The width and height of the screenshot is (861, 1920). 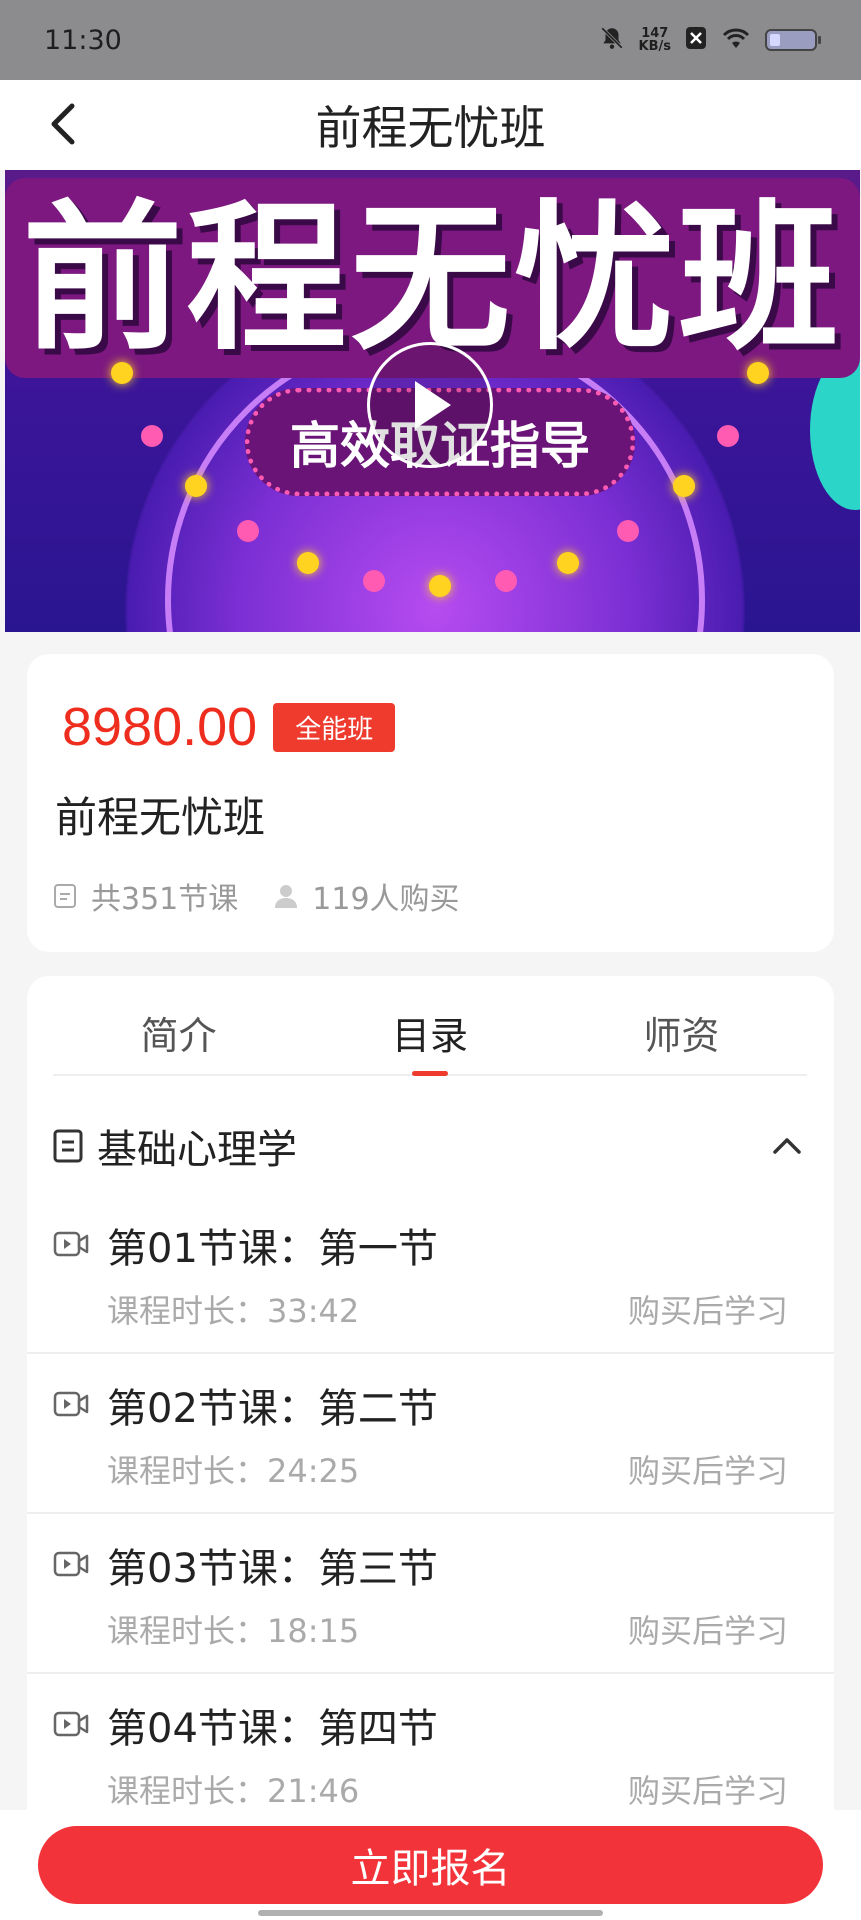 I want to click on chapter-header: 基础心理学, so click(x=430, y=1146).